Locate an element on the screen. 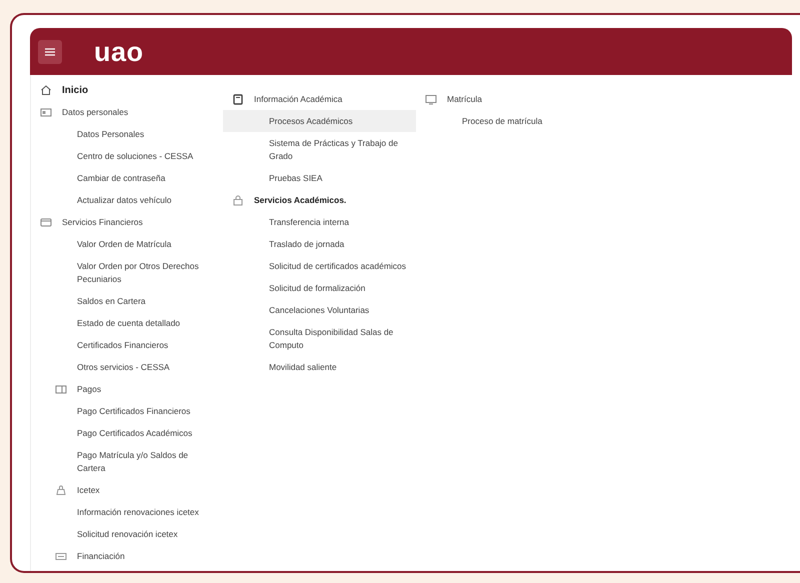  menu-icon is located at coordinates (50, 52).